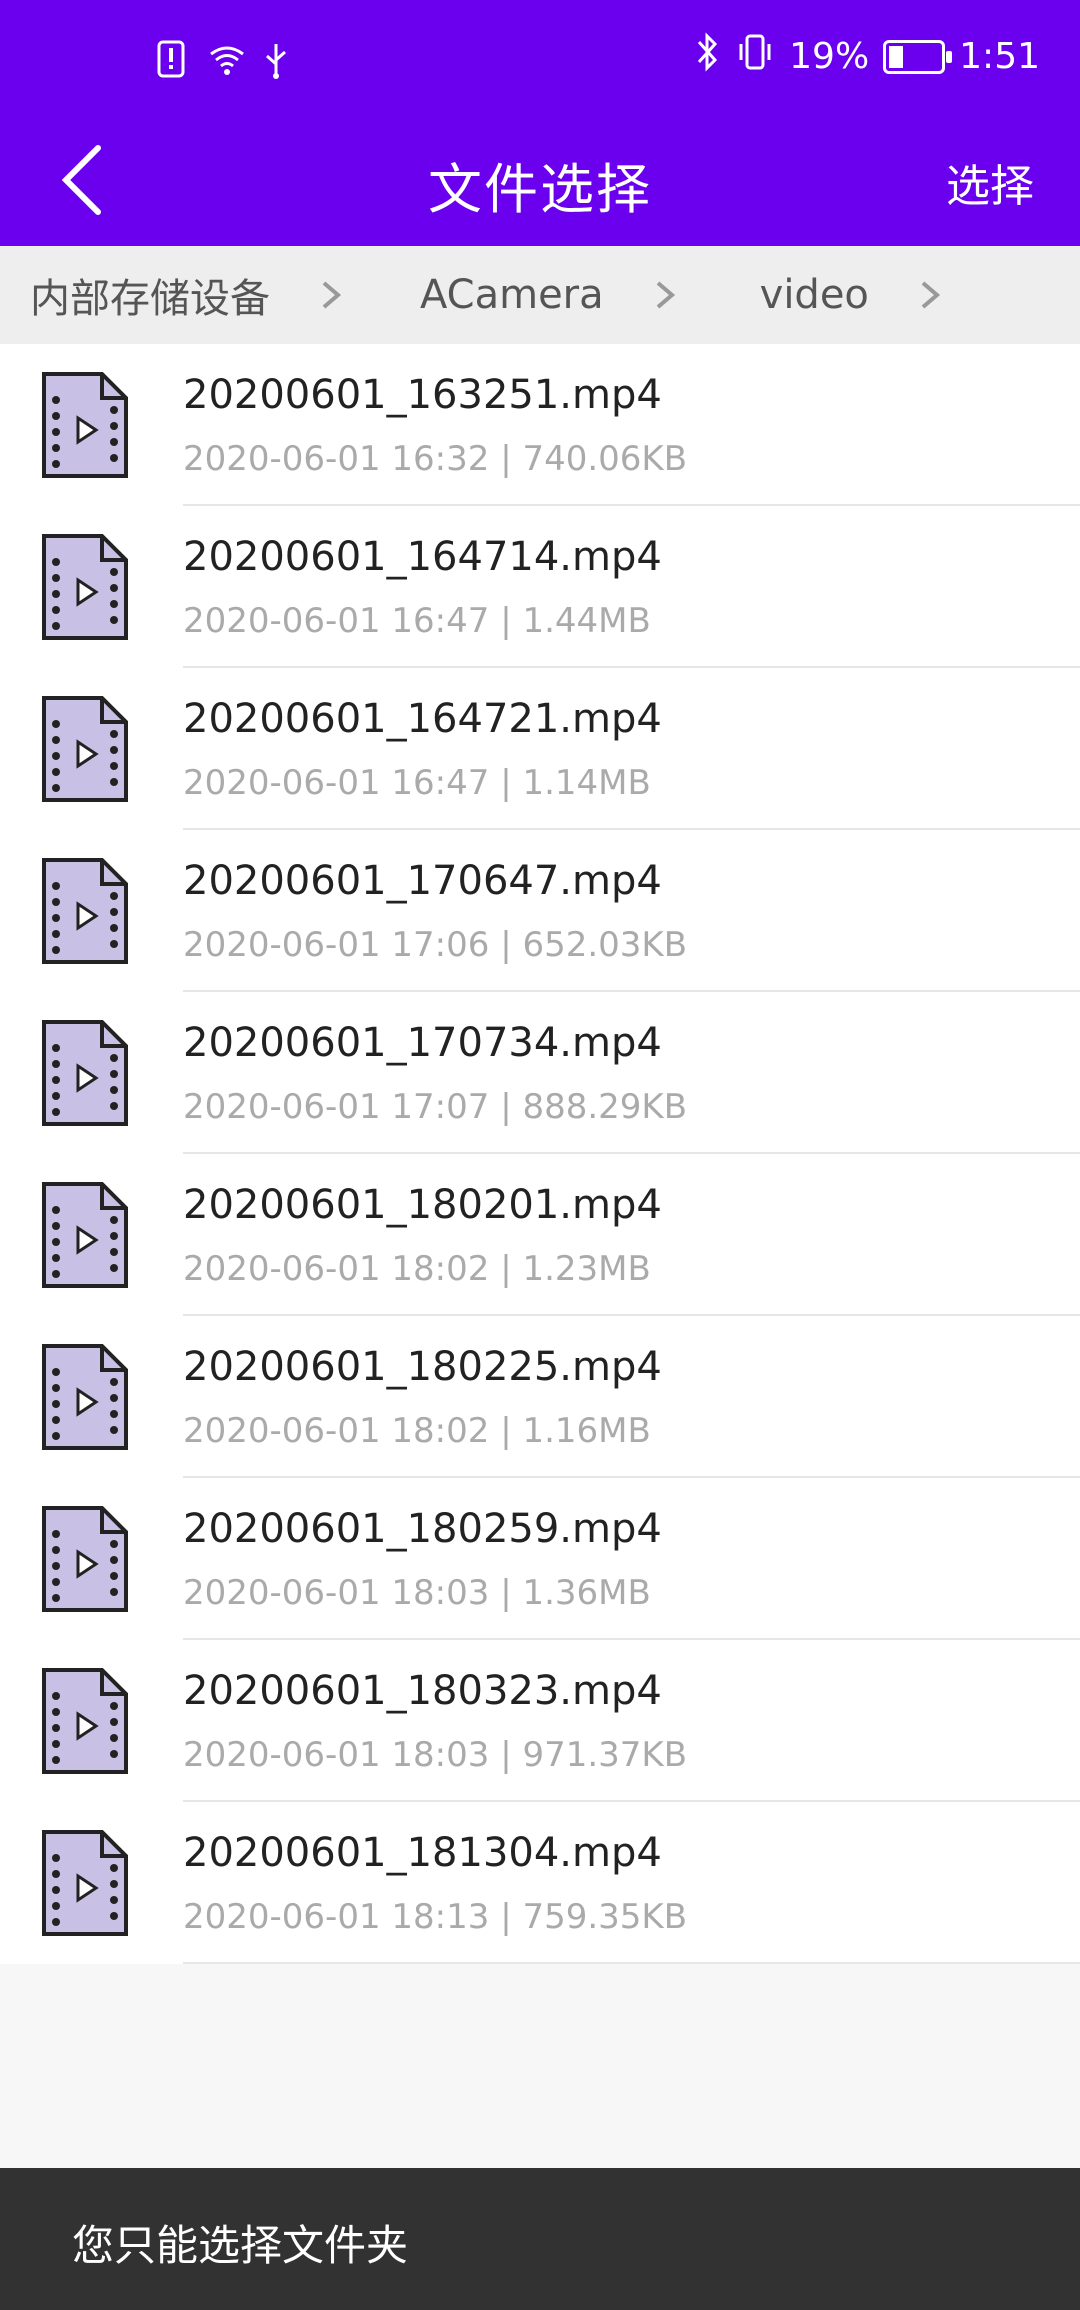 The image size is (1080, 2310). Describe the element at coordinates (814, 295) in the screenshot. I see `breadcrumb-label: video` at that location.